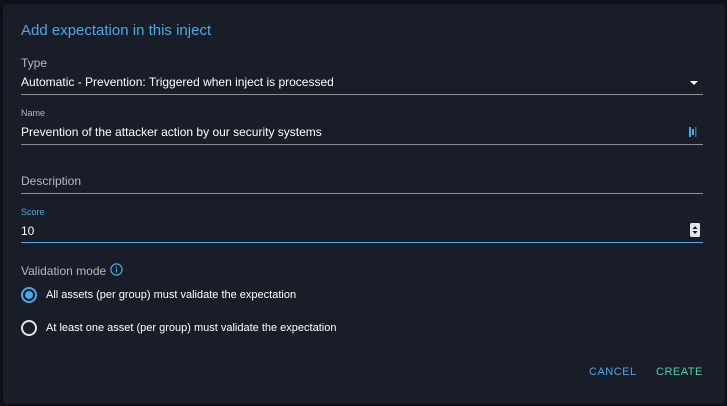 The width and height of the screenshot is (727, 406). Describe the element at coordinates (51, 181) in the screenshot. I see `description-label: Description` at that location.